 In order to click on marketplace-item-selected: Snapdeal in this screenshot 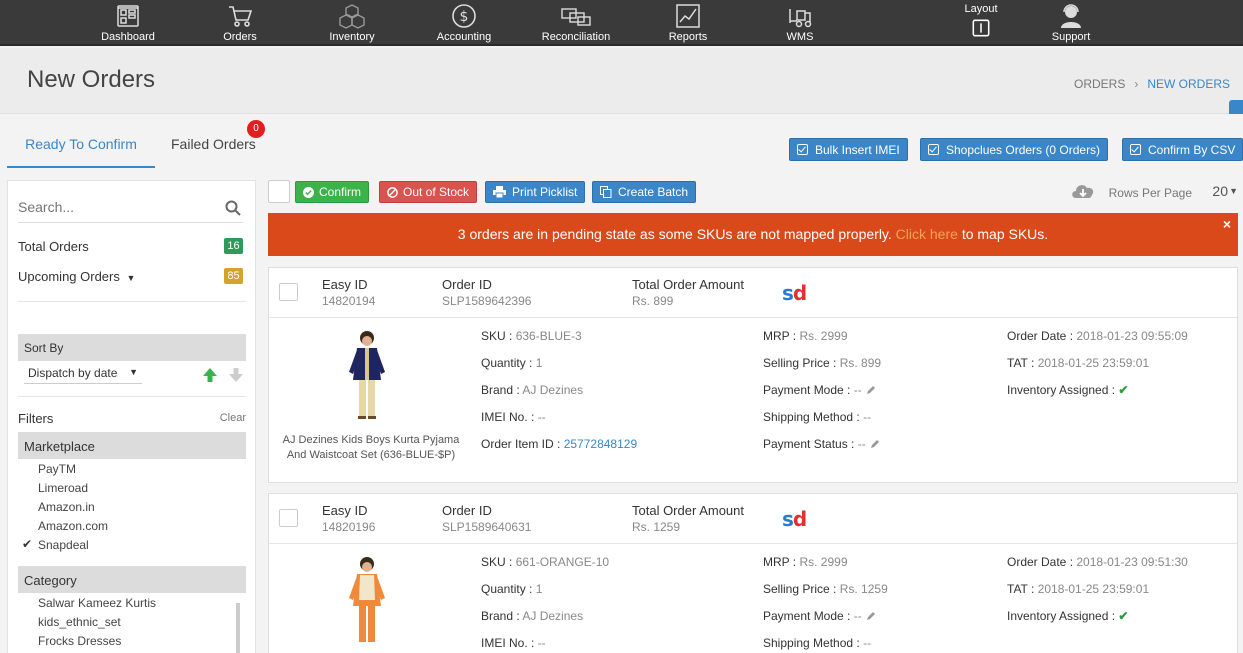, I will do `click(63, 545)`.